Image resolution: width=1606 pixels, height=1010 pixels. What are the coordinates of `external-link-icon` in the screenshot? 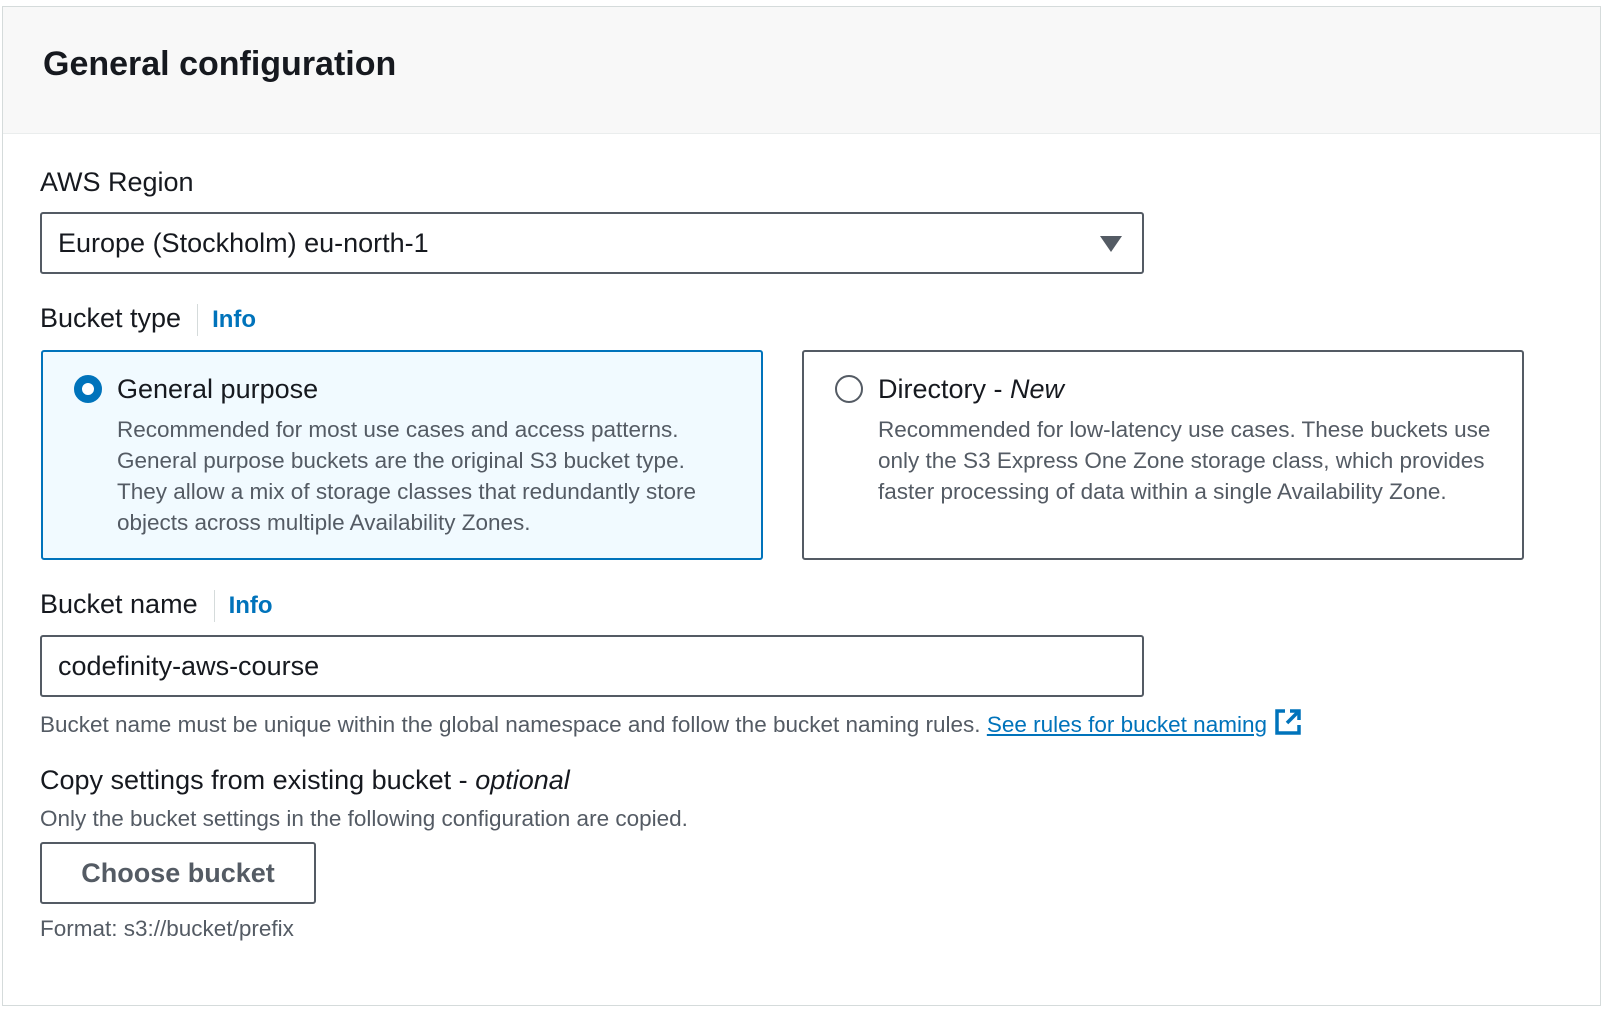 It's located at (1288, 725).